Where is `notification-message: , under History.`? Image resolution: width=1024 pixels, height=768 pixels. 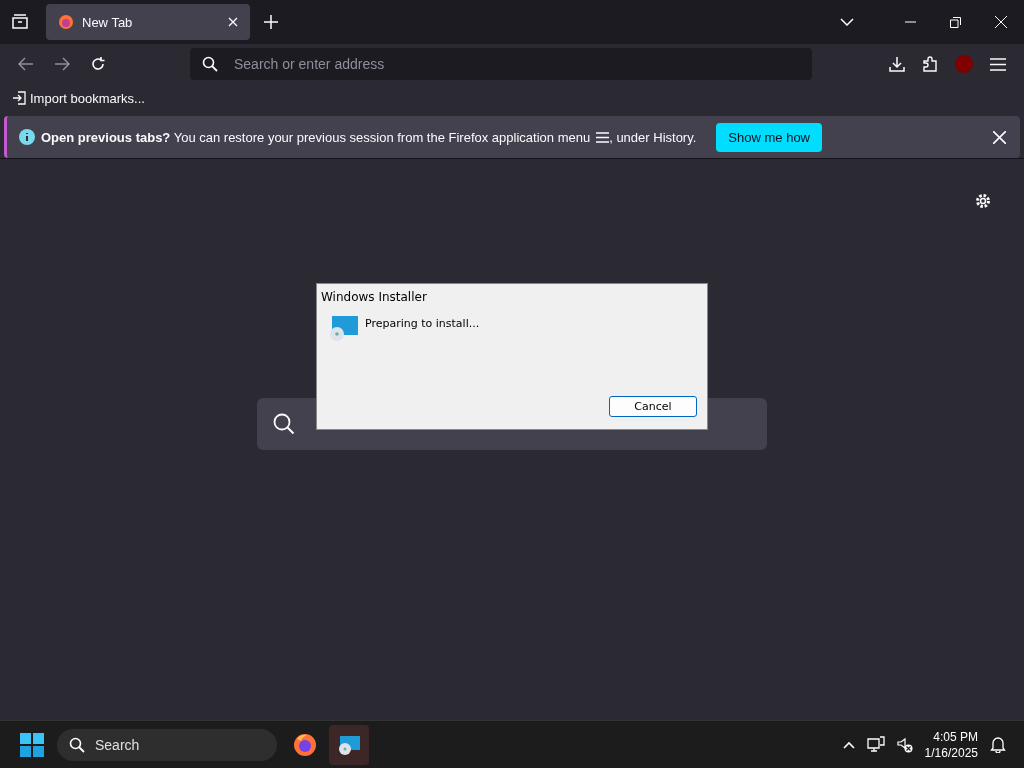 notification-message: , under History. is located at coordinates (653, 137).